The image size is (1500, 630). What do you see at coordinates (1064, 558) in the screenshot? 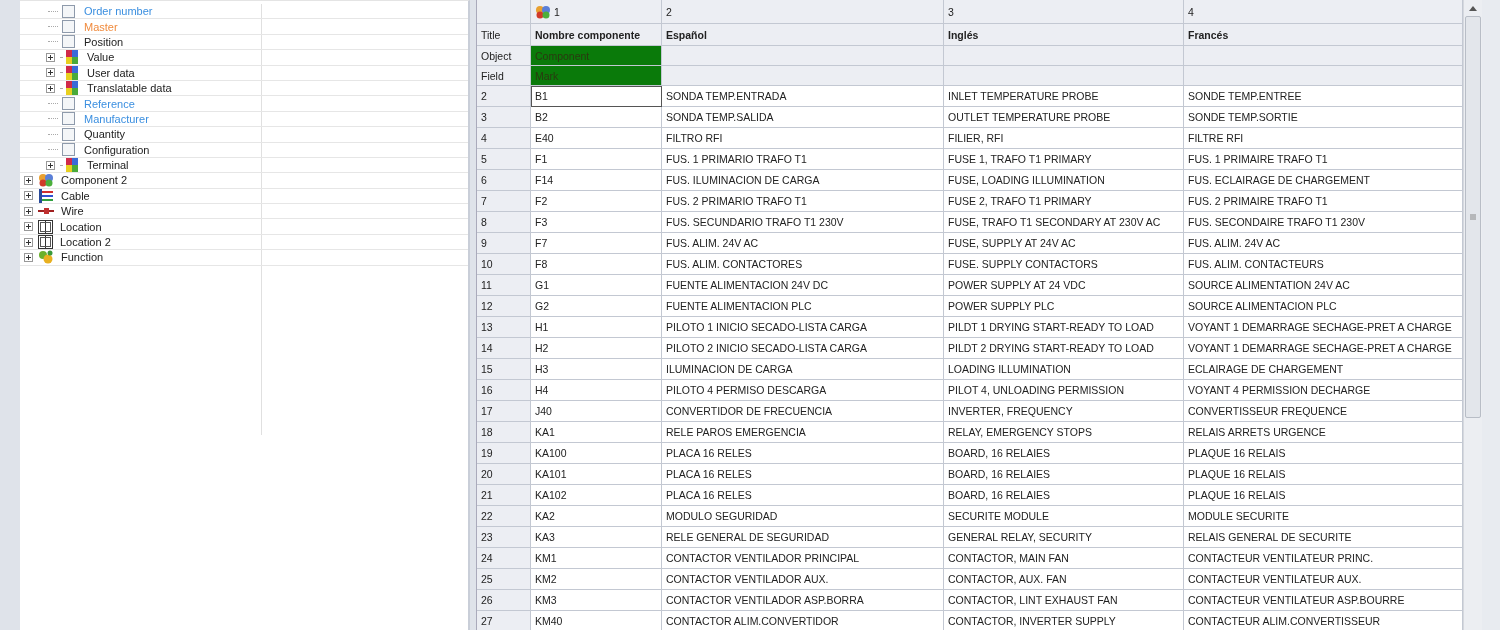
I see `table-cell: CONTACTOR, MAIN FAN` at bounding box center [1064, 558].